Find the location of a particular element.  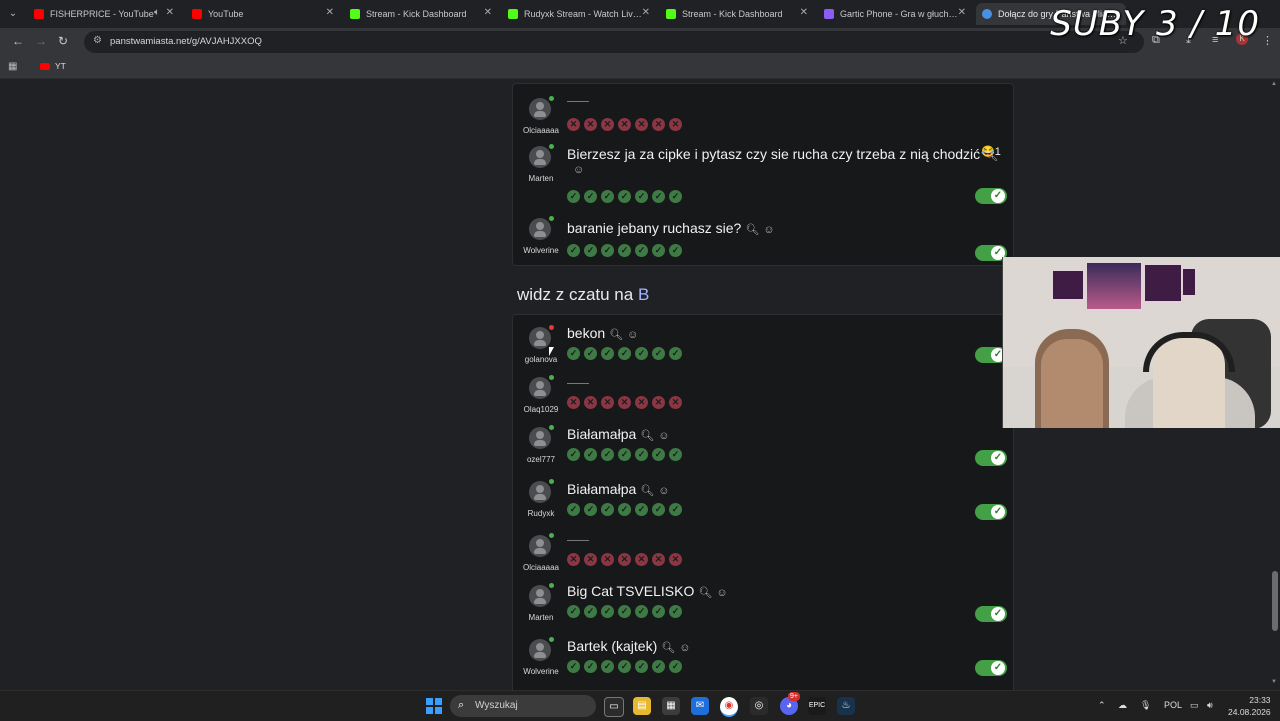

obs-icon: ◎ is located at coordinates (759, 706).